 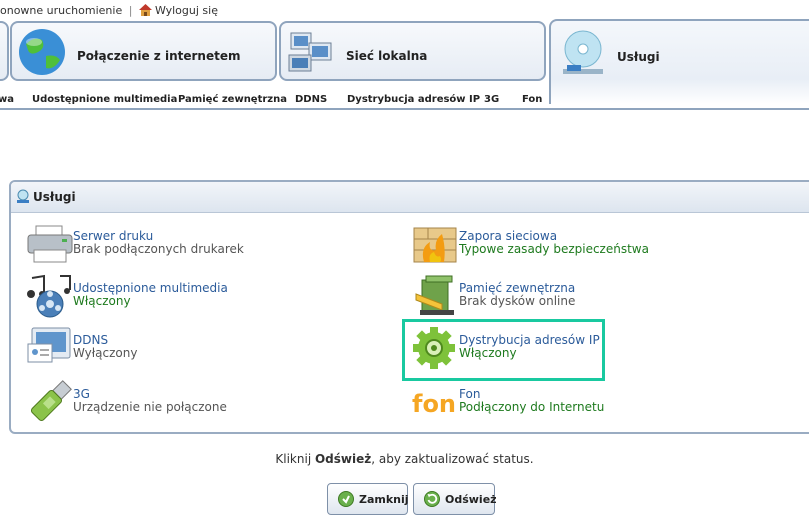 What do you see at coordinates (50, 244) in the screenshot?
I see `printer-icon` at bounding box center [50, 244].